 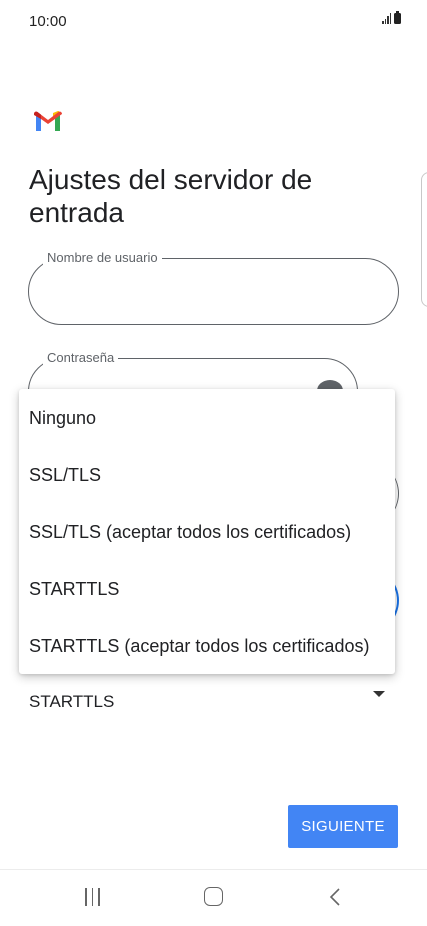 I want to click on status-time: 10:00, so click(x=48, y=21).